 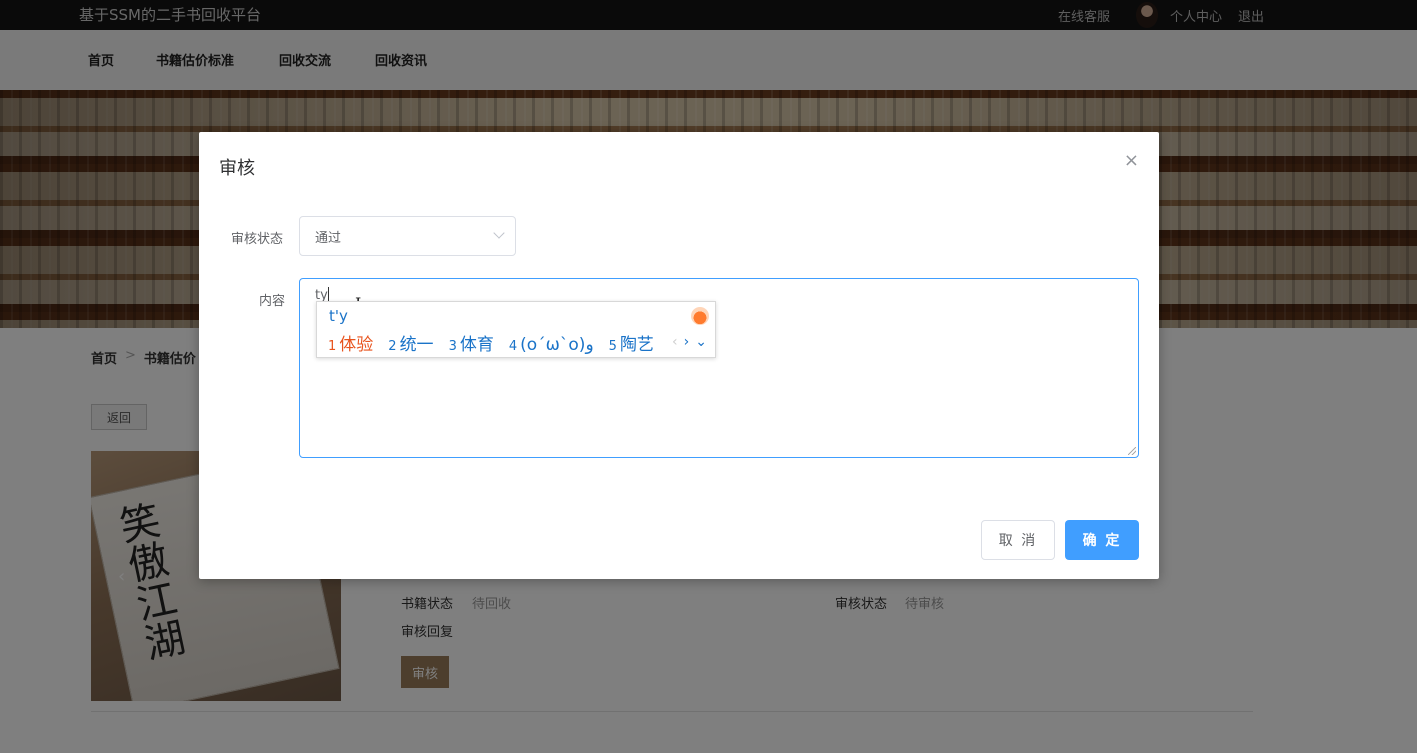 I want to click on ime-prev-page-icon: ‹, so click(x=675, y=342).